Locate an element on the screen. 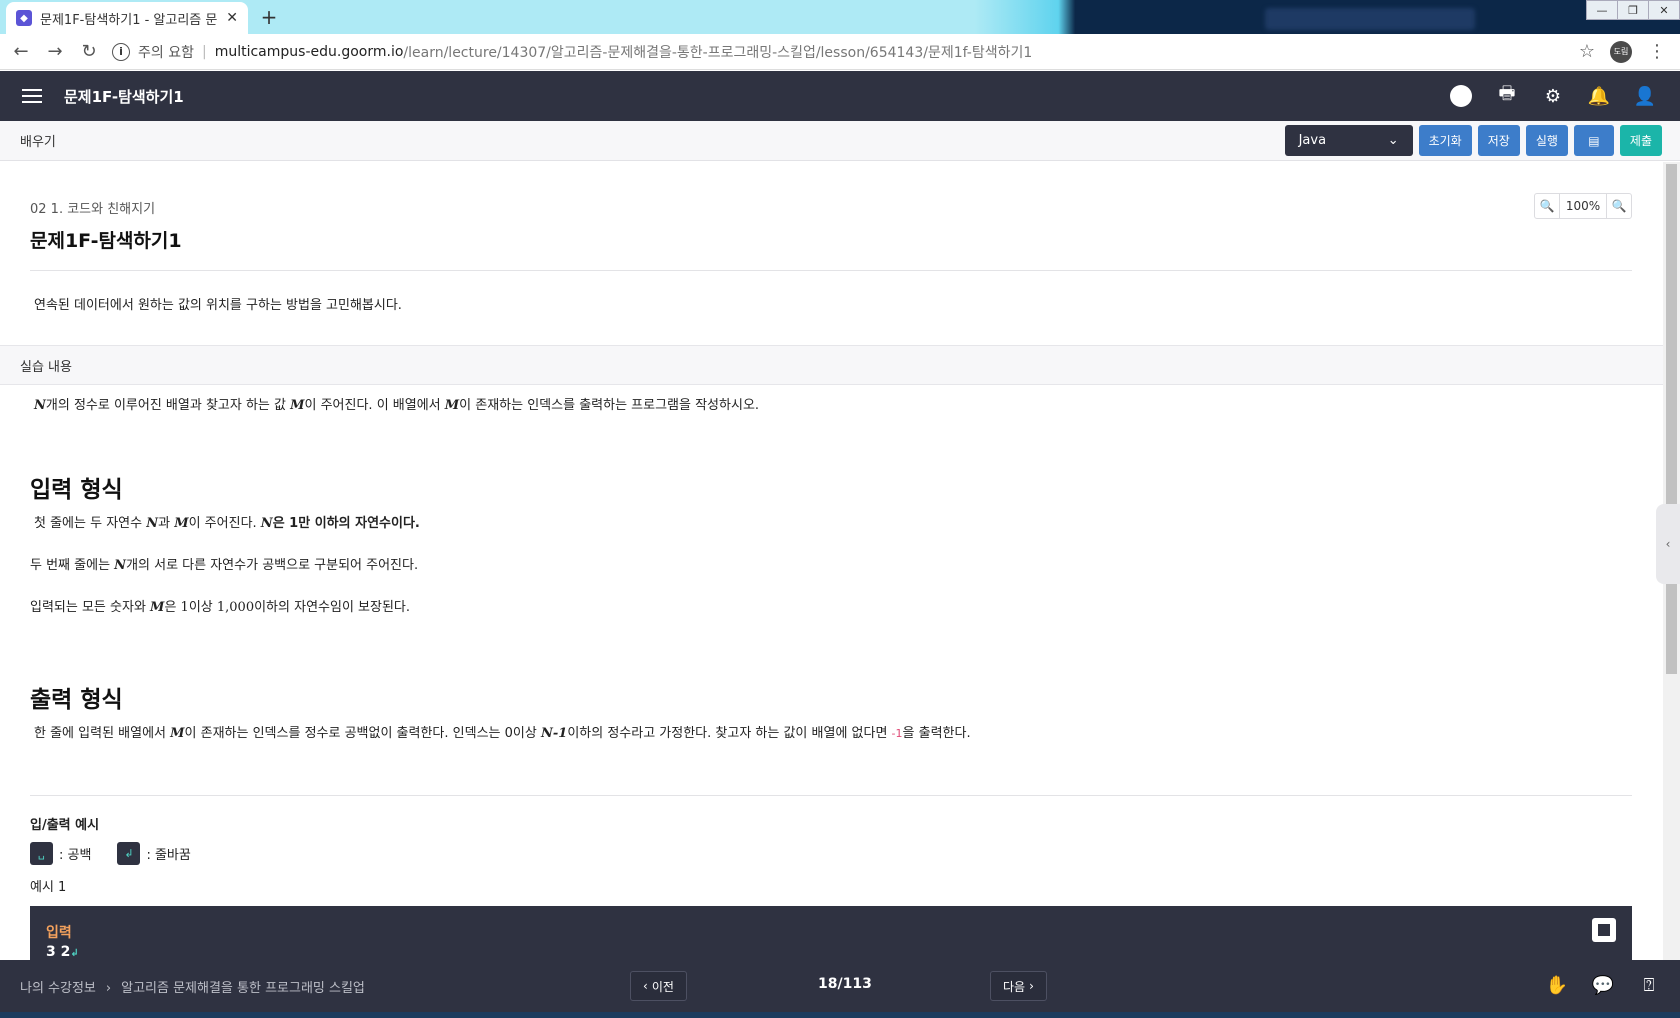  inline-code-negative-one: -1 is located at coordinates (897, 733).